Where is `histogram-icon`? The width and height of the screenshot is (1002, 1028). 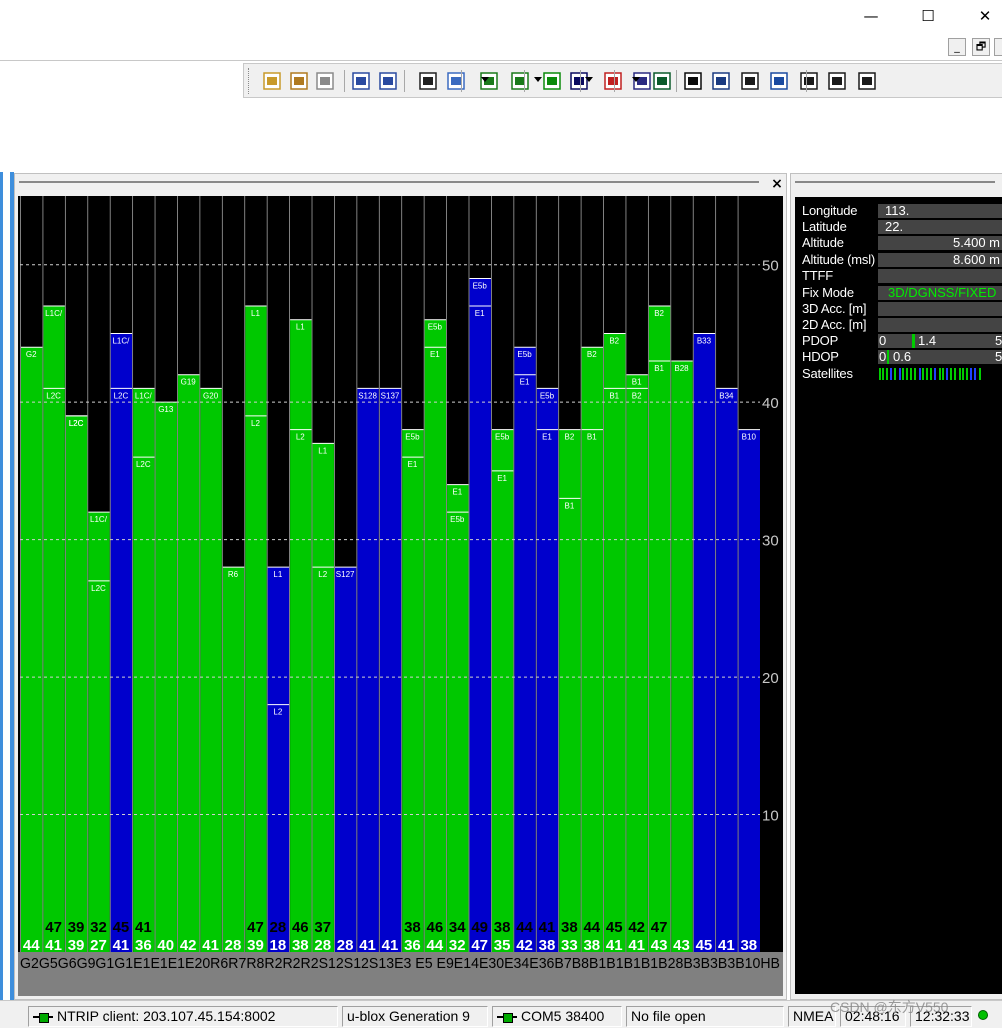
histogram-icon is located at coordinates (520, 81).